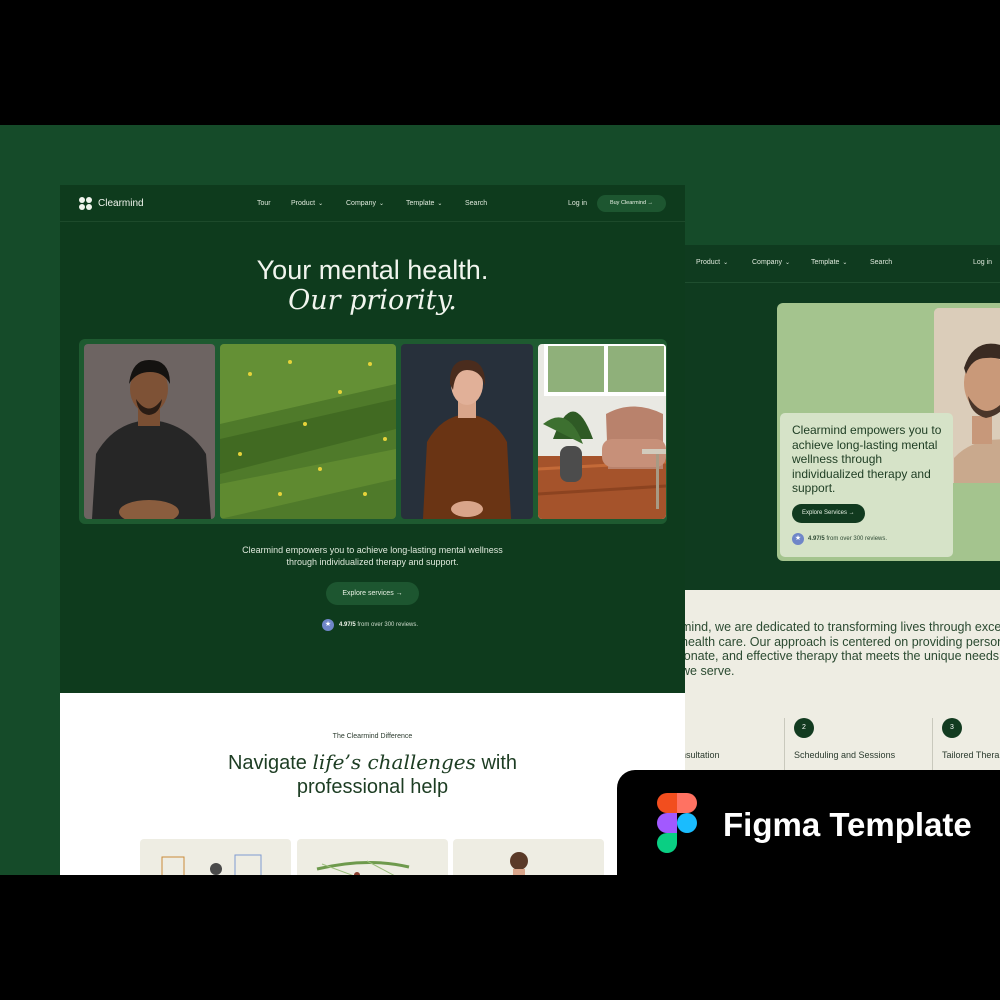 The image size is (1000, 1000). What do you see at coordinates (121, 203) in the screenshot?
I see `brand-name: Clearmind` at bounding box center [121, 203].